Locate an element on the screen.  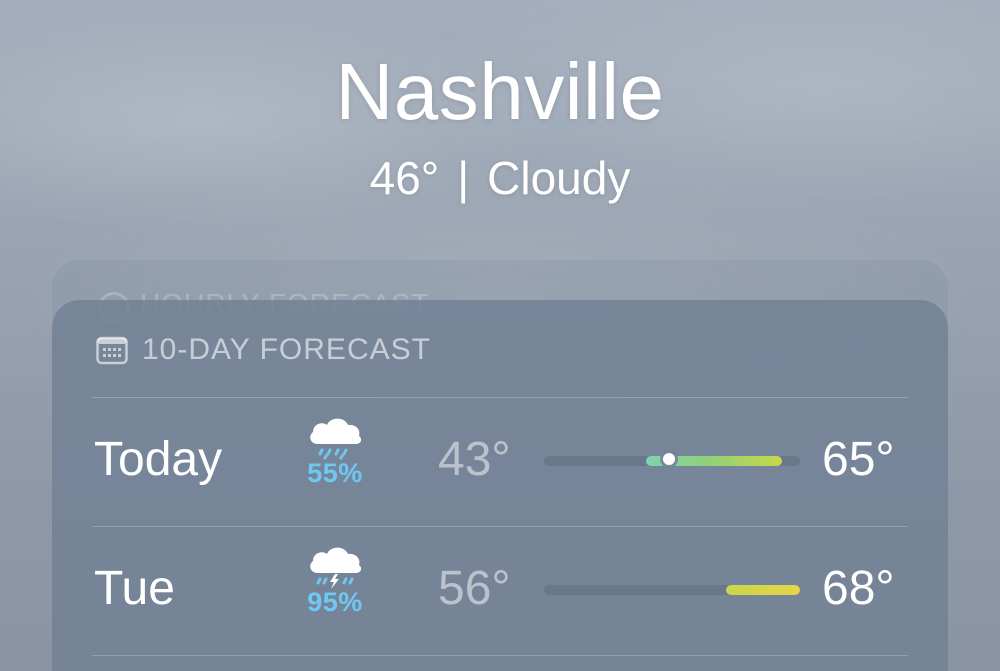
precipitation-chance: 95% is located at coordinates (335, 602).